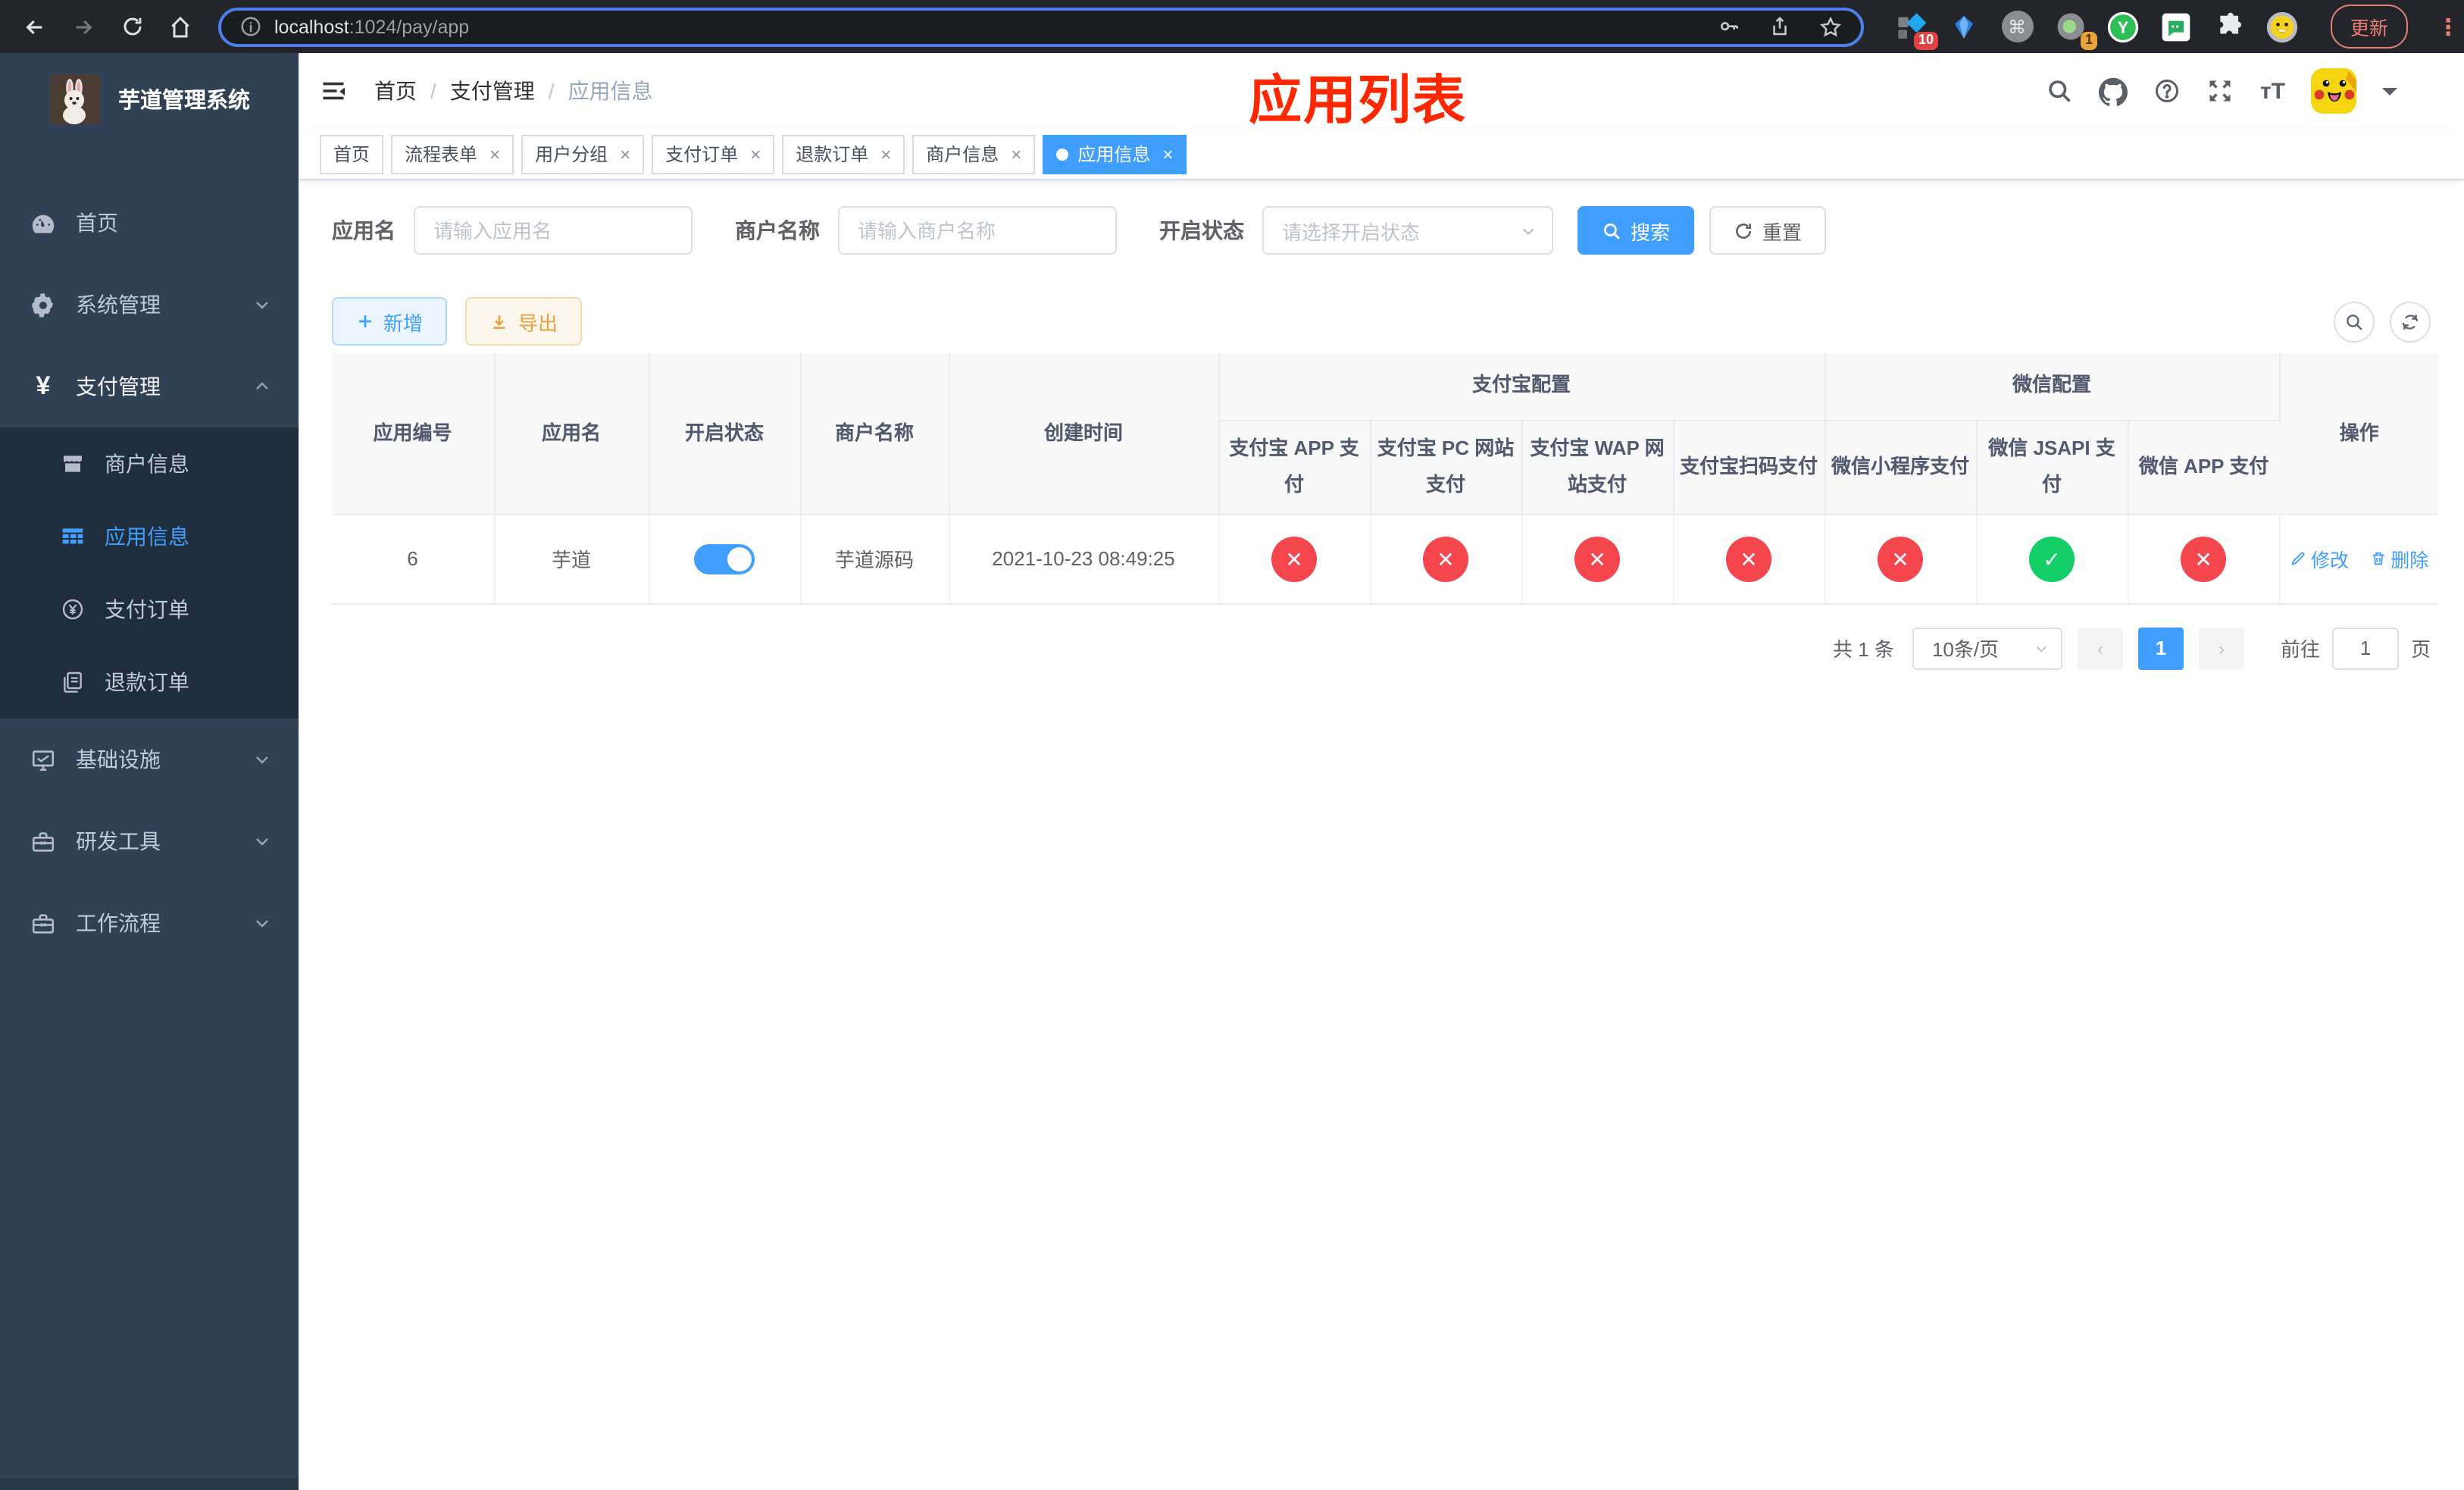 The image size is (2464, 1490). I want to click on breadcrumb-home: 首页, so click(395, 91).